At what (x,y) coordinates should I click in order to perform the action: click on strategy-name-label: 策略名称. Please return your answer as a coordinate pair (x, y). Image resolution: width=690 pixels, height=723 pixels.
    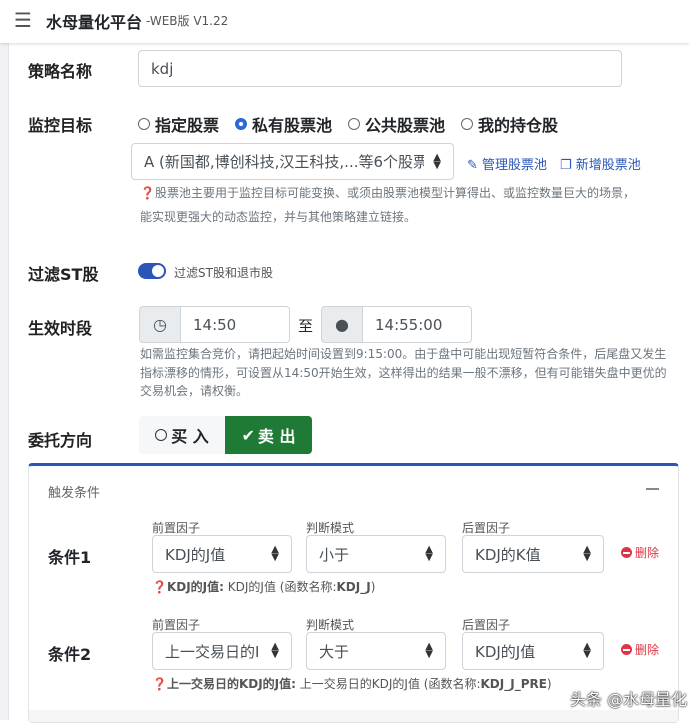
    Looking at the image, I should click on (60, 71).